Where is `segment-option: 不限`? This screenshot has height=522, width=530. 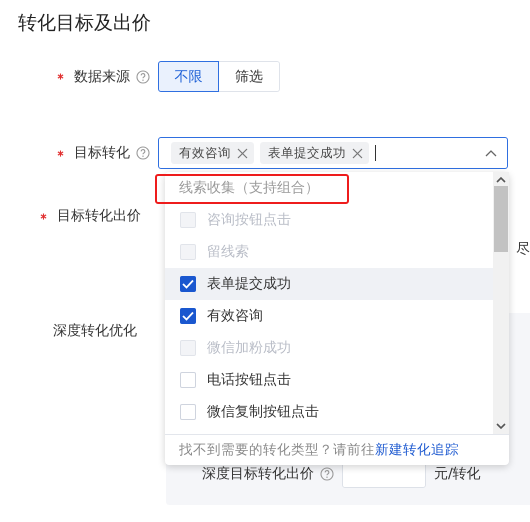 segment-option: 不限 is located at coordinates (188, 76).